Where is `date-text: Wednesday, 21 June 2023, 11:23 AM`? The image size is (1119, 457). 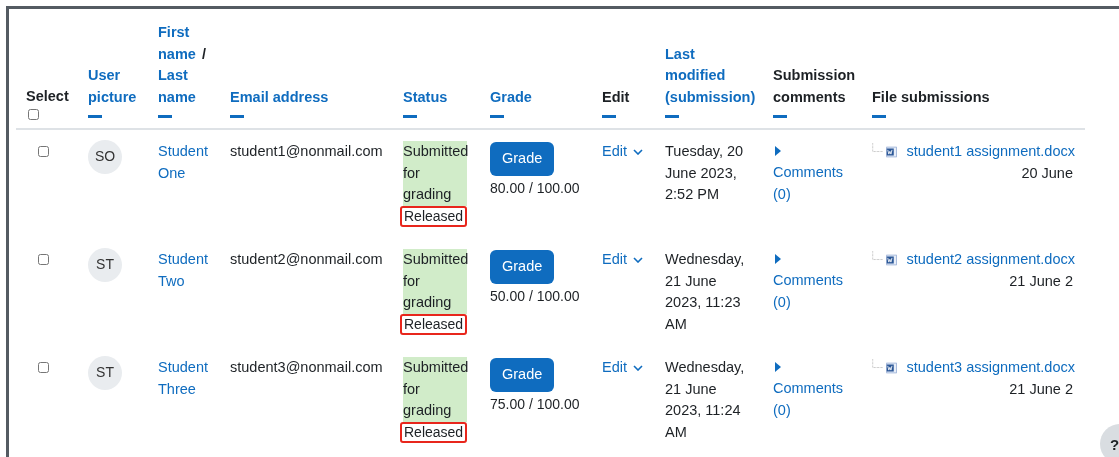
date-text: Wednesday, 21 June 2023, 11:23 AM is located at coordinates (705, 291).